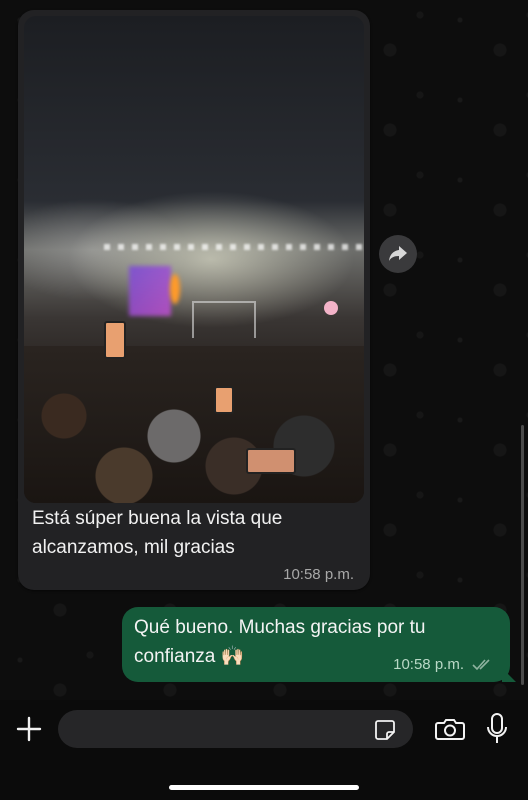 The image size is (528, 800). Describe the element at coordinates (175, 289) in the screenshot. I see `stage-fire` at that location.